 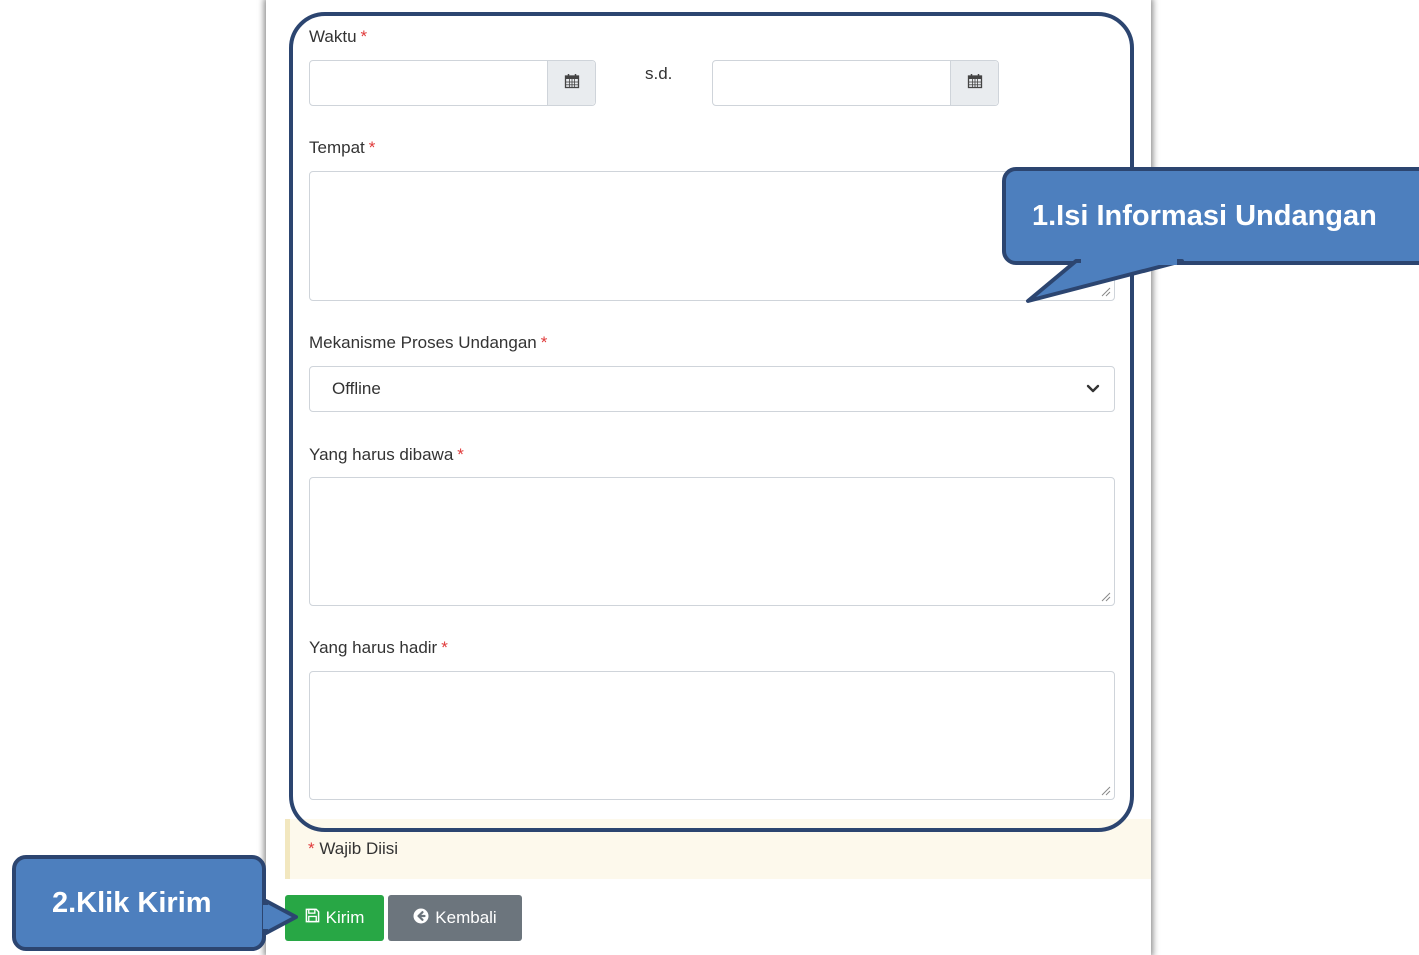 I want to click on waktu-start-date-group, so click(x=452, y=83).